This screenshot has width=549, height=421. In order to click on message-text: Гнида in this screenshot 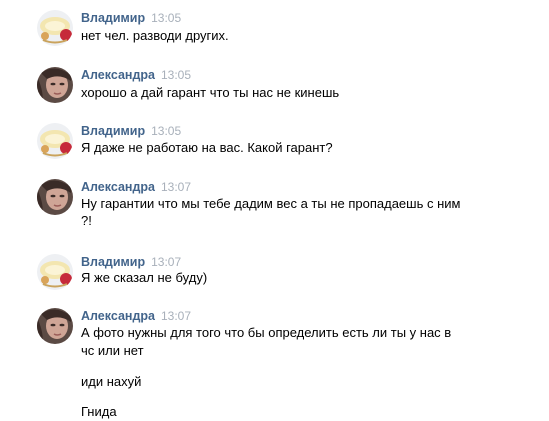, I will do `click(99, 411)`.